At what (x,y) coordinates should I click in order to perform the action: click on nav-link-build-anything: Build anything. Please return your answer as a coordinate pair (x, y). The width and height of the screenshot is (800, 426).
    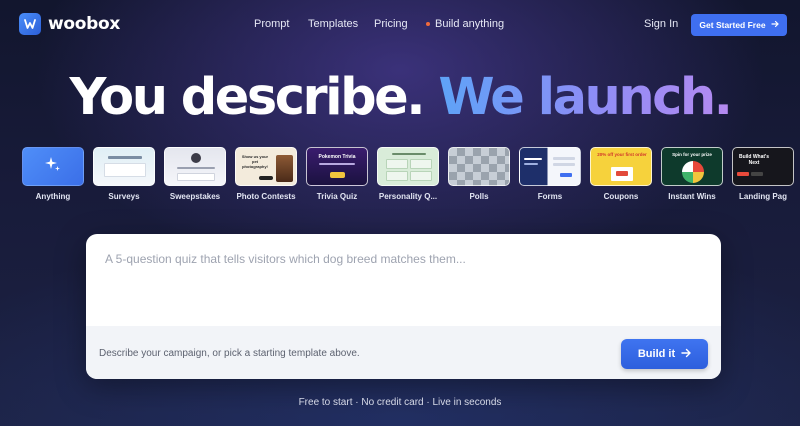
    Looking at the image, I should click on (465, 24).